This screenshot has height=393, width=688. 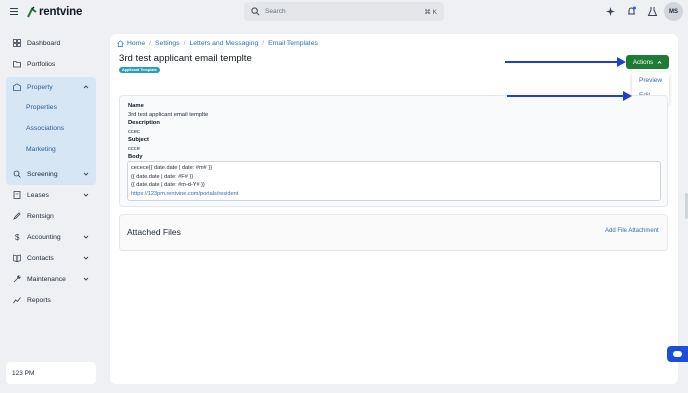 I want to click on chat-icon, so click(x=677, y=354).